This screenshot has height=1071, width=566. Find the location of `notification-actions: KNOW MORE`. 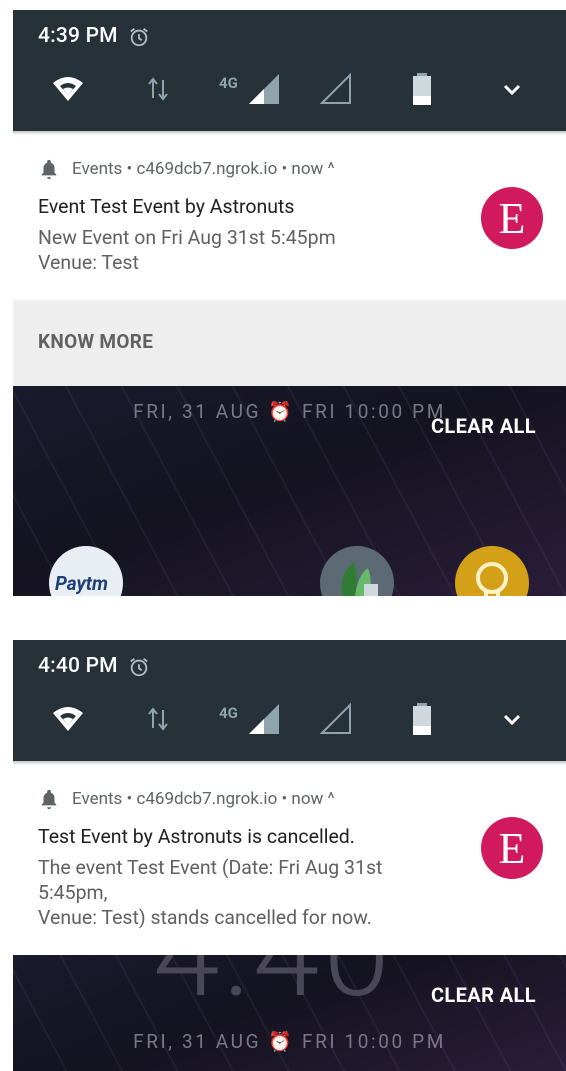

notification-actions: KNOW MORE is located at coordinates (289, 343).